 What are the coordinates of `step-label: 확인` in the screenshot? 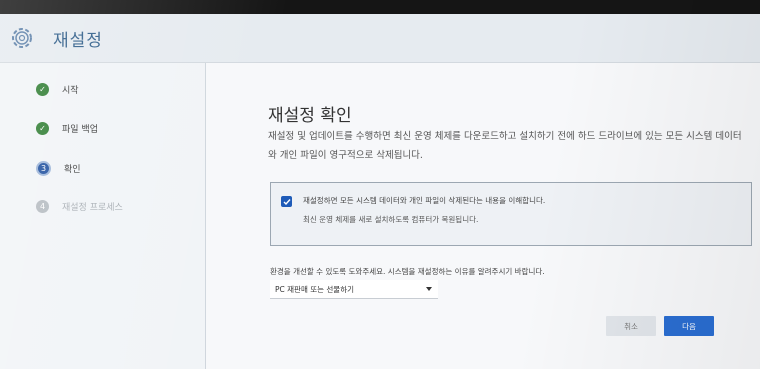 It's located at (72, 170).